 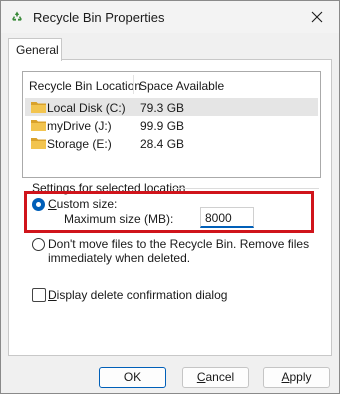 I want to click on custom-size-label: Custom size:, so click(x=82, y=204).